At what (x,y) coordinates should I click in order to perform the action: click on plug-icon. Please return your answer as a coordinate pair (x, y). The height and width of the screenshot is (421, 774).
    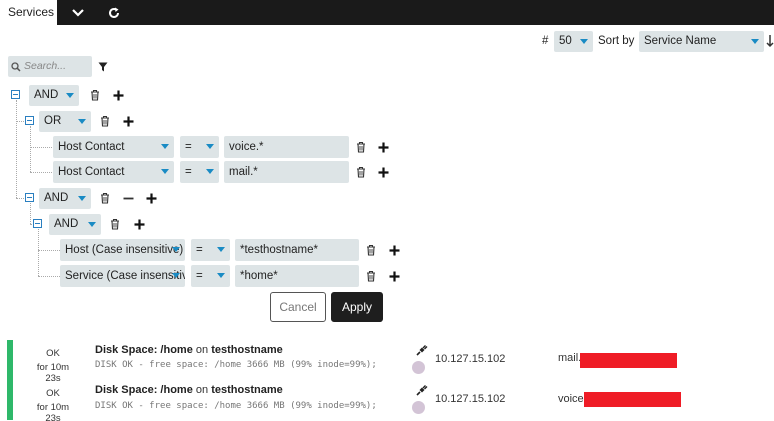
    Looking at the image, I should click on (421, 390).